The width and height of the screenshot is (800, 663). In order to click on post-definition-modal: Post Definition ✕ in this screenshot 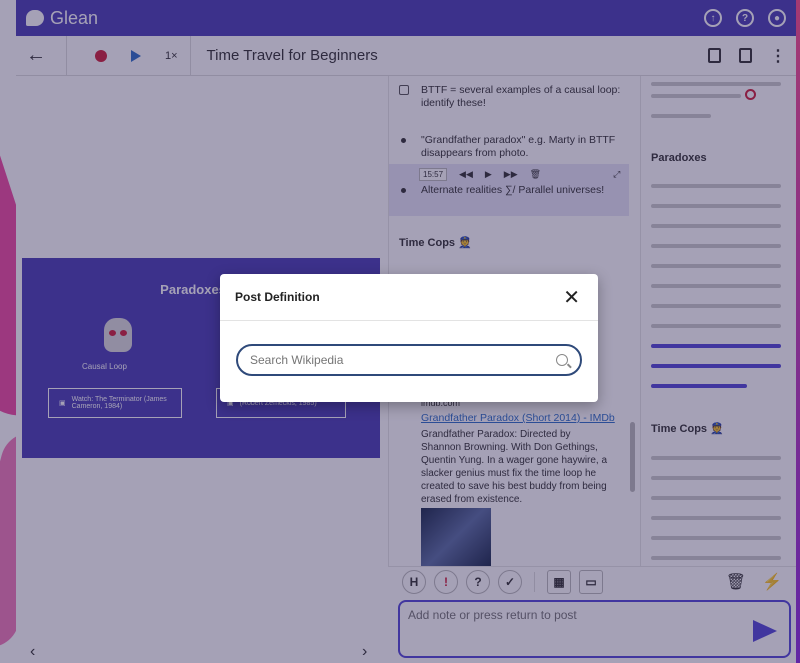, I will do `click(409, 338)`.